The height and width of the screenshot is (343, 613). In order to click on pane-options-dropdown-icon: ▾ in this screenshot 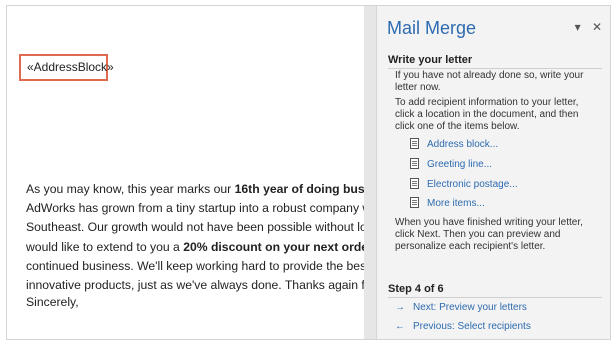, I will do `click(578, 27)`.